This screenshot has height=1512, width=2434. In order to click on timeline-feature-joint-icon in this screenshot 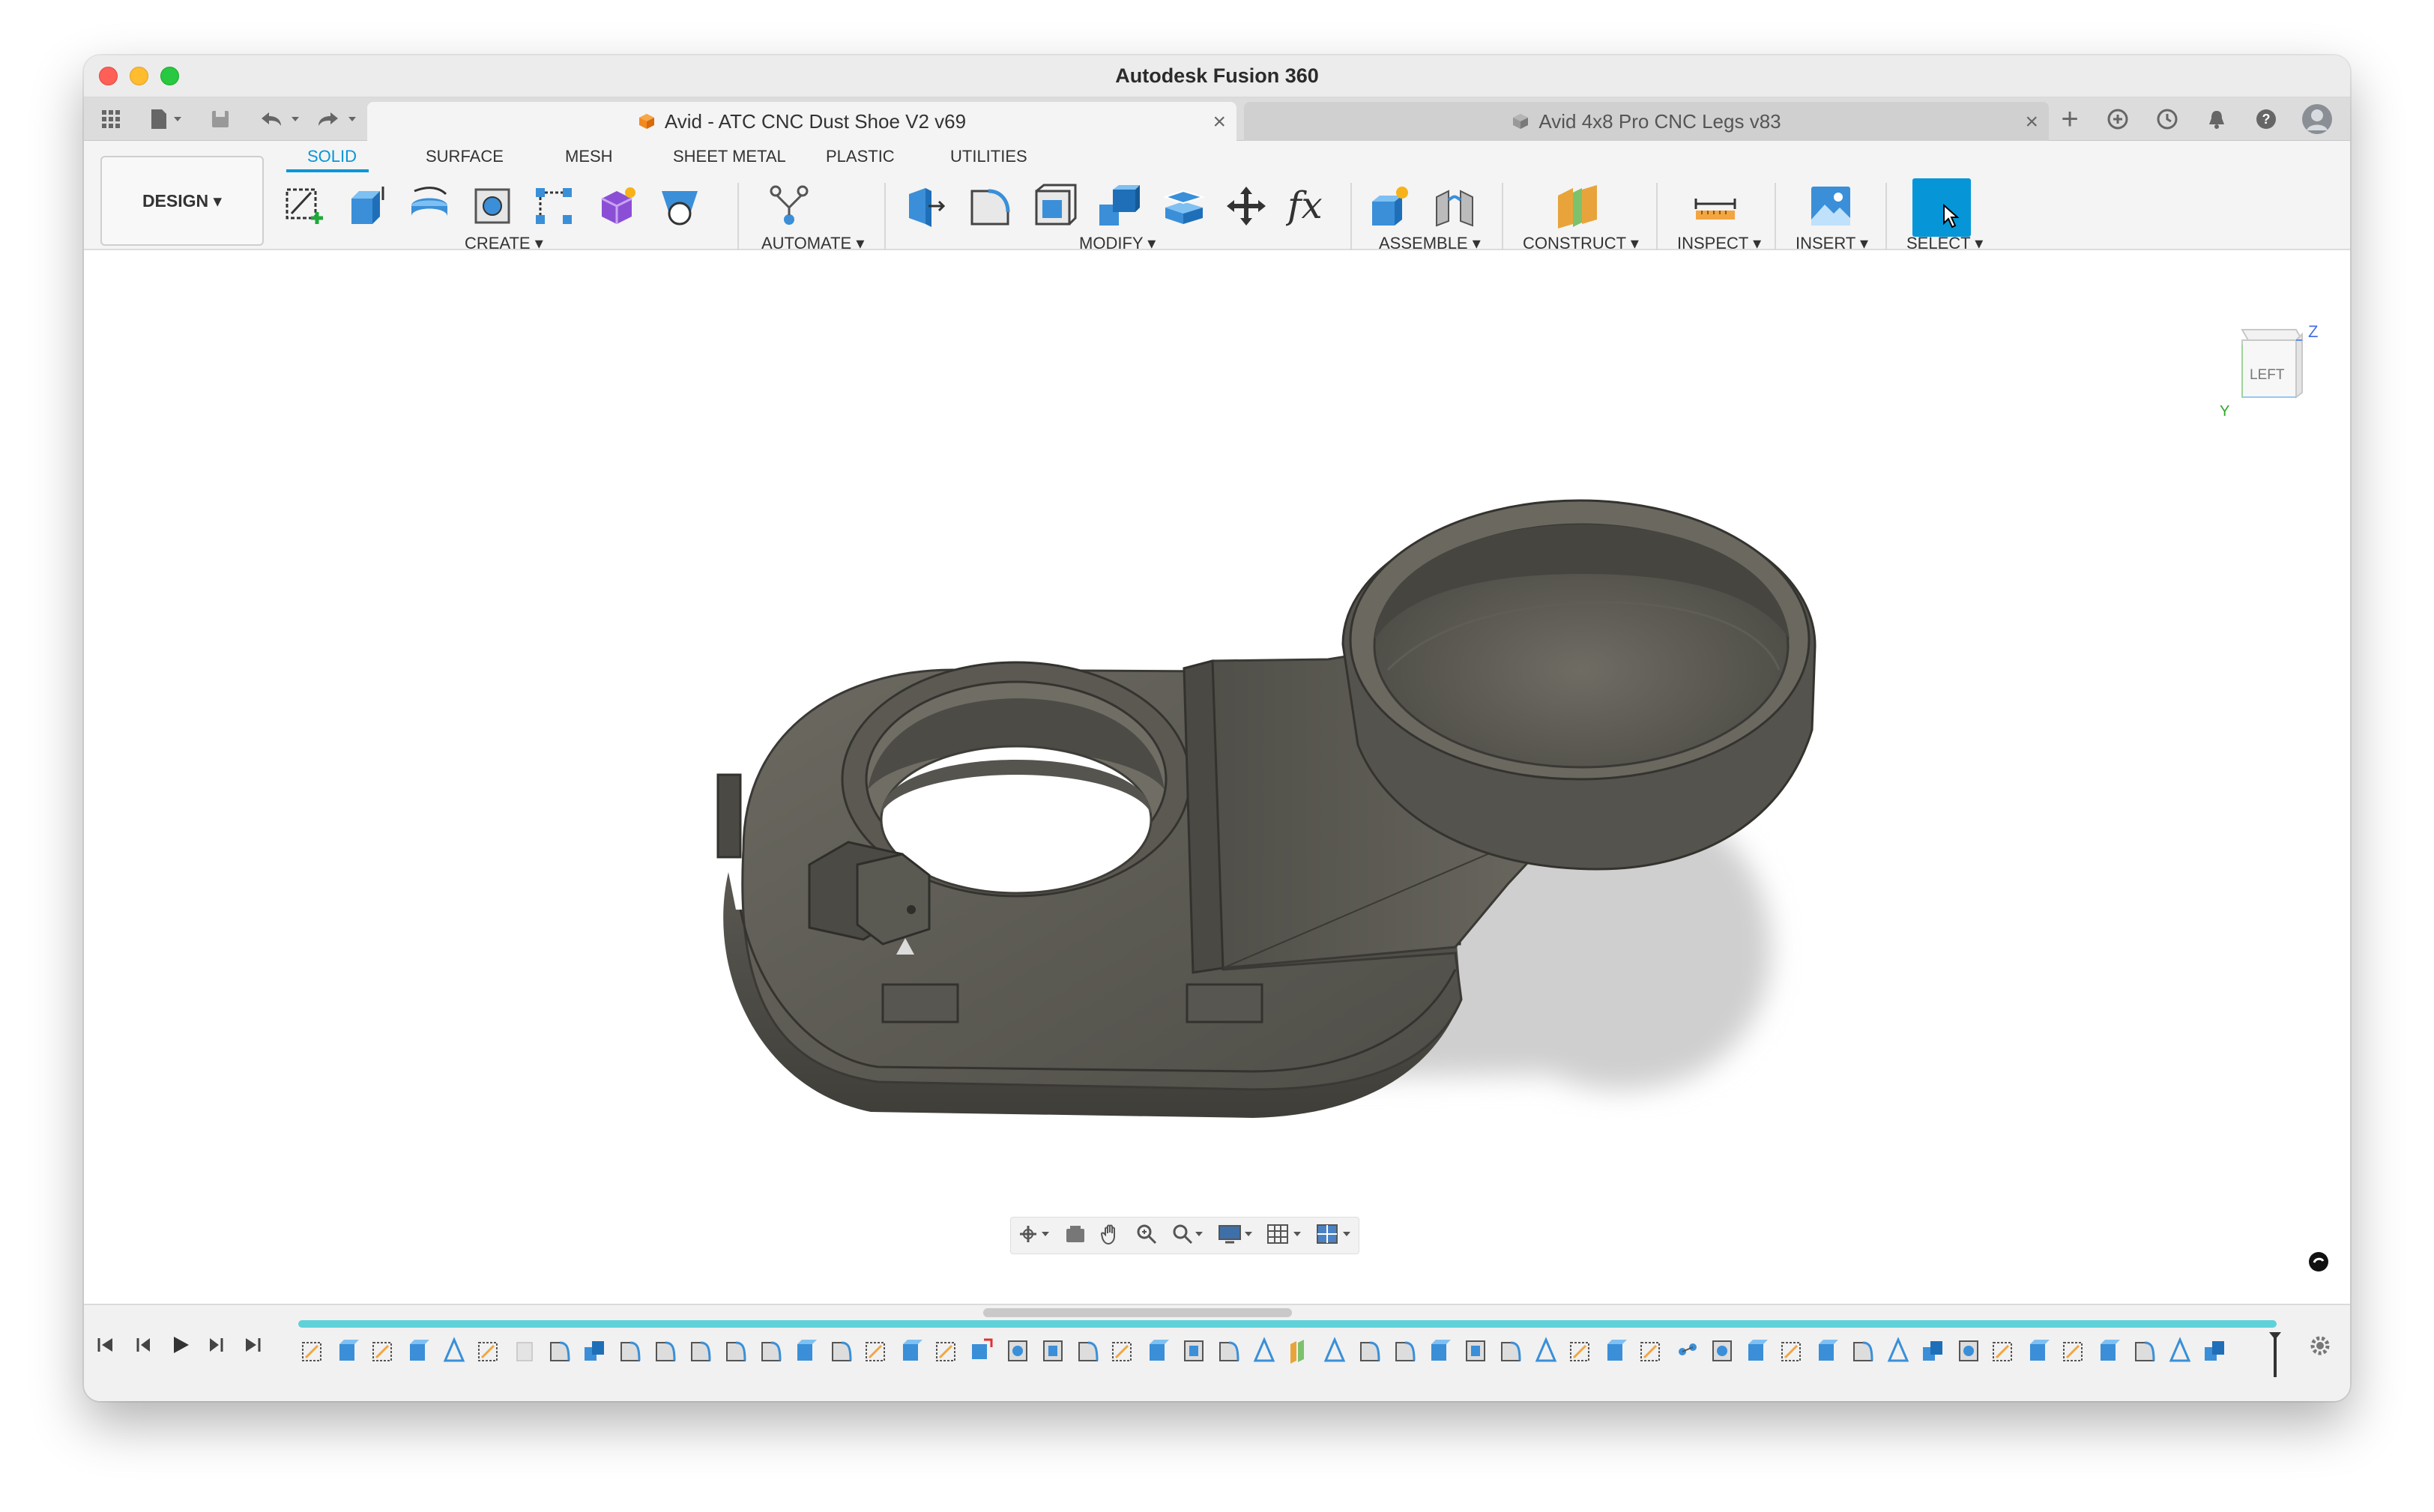, I will do `click(1688, 1349)`.